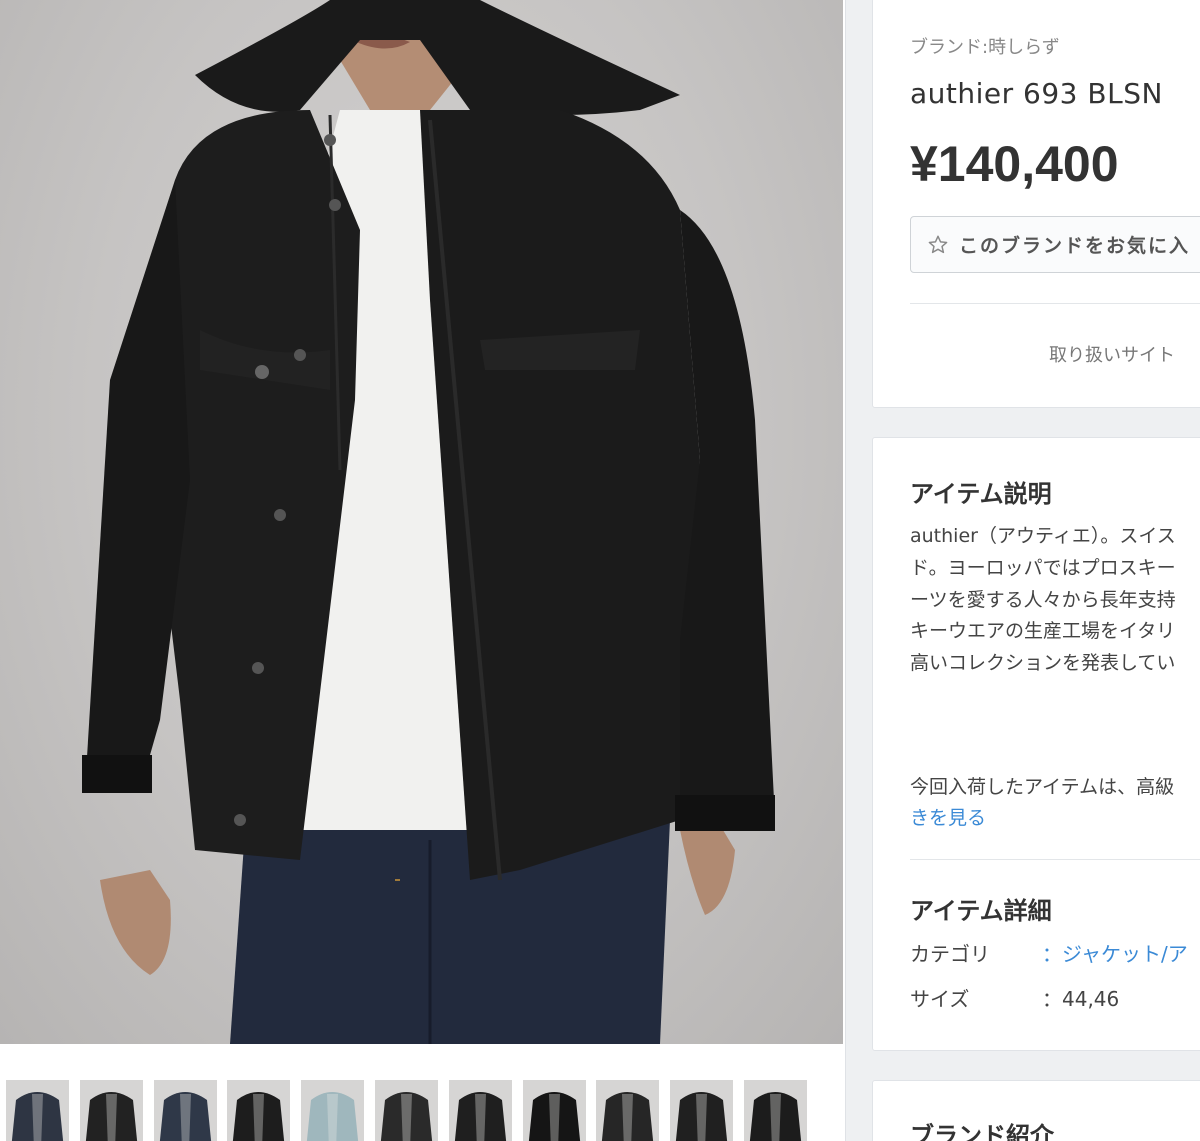 Image resolution: width=1200 pixels, height=1141 pixels. I want to click on sites-link: 取り扱いサイト, so click(1112, 354).